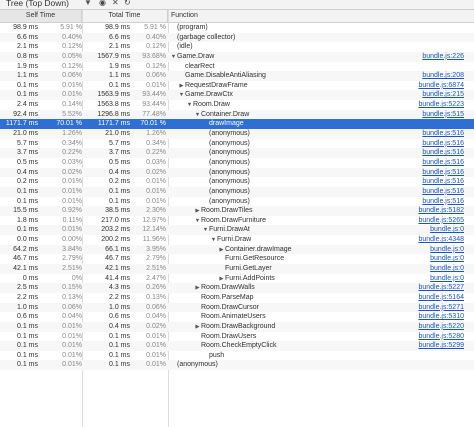  I want to click on source-link: bundle.js:6874, so click(441, 86).